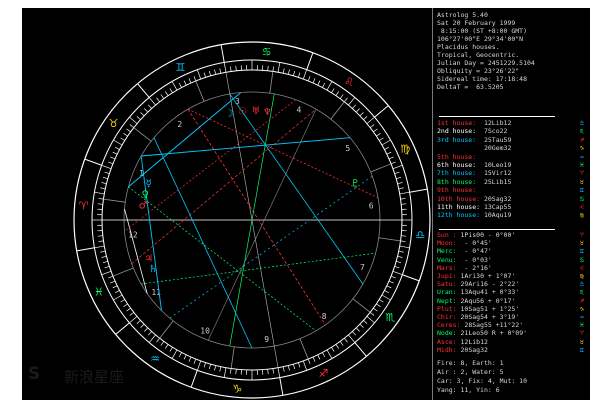 The width and height of the screenshot is (600, 400). I want to click on planet-glyph-icon: ♄, so click(153, 269).